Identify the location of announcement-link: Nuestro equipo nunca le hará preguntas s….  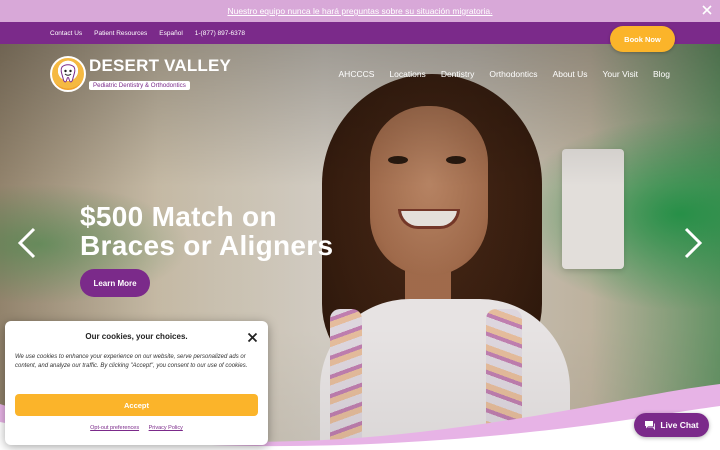
(359, 11).